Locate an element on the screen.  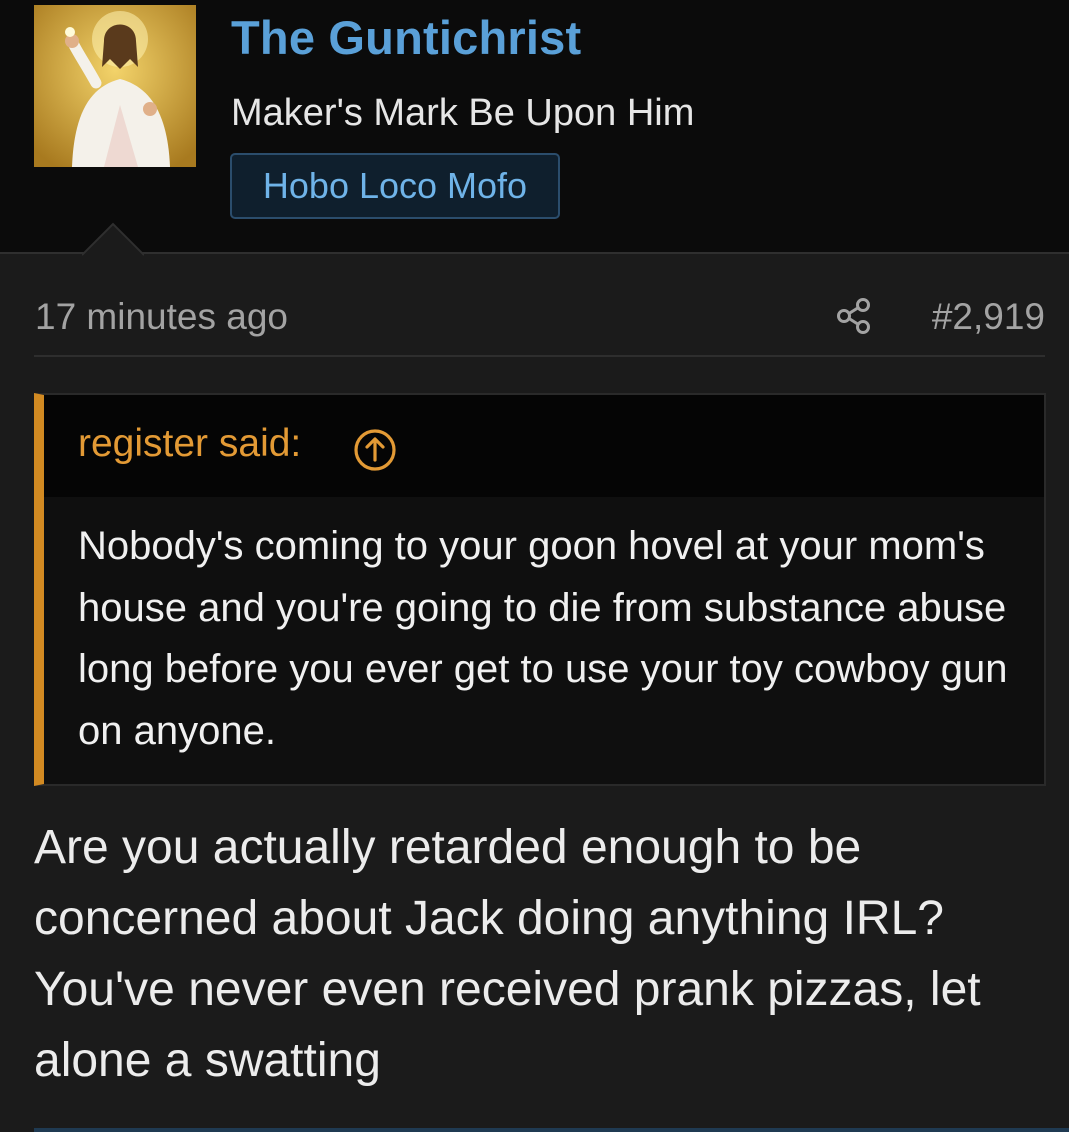
header-arrow-notch is located at coordinates (113, 239).